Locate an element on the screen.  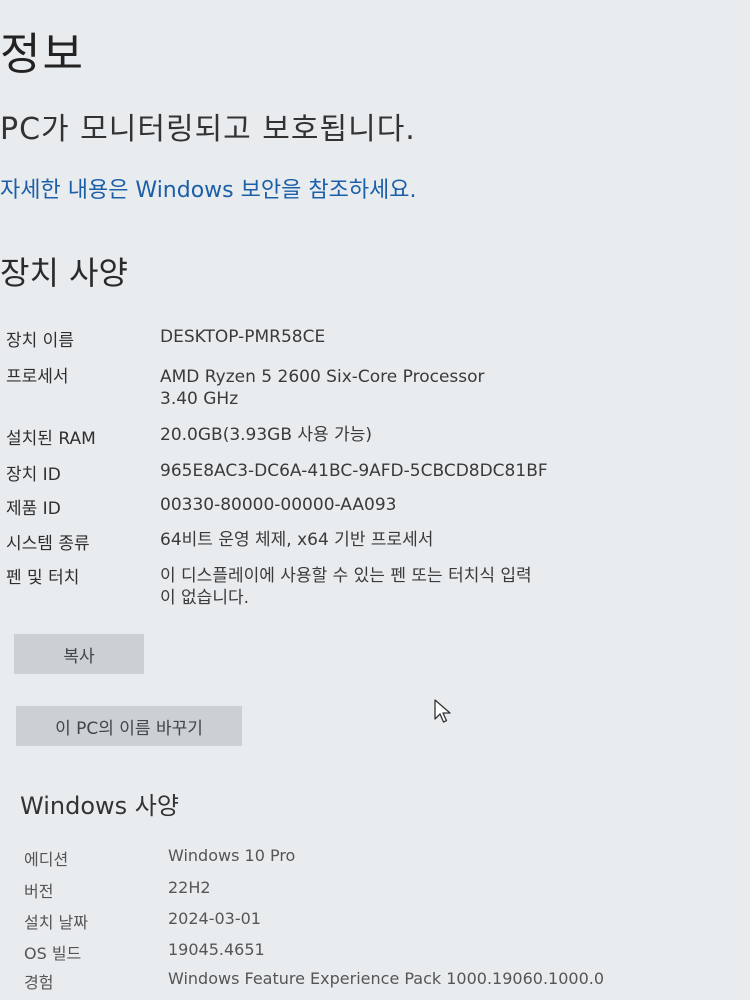
spec-label: 펜 및 터치 is located at coordinates (43, 578).